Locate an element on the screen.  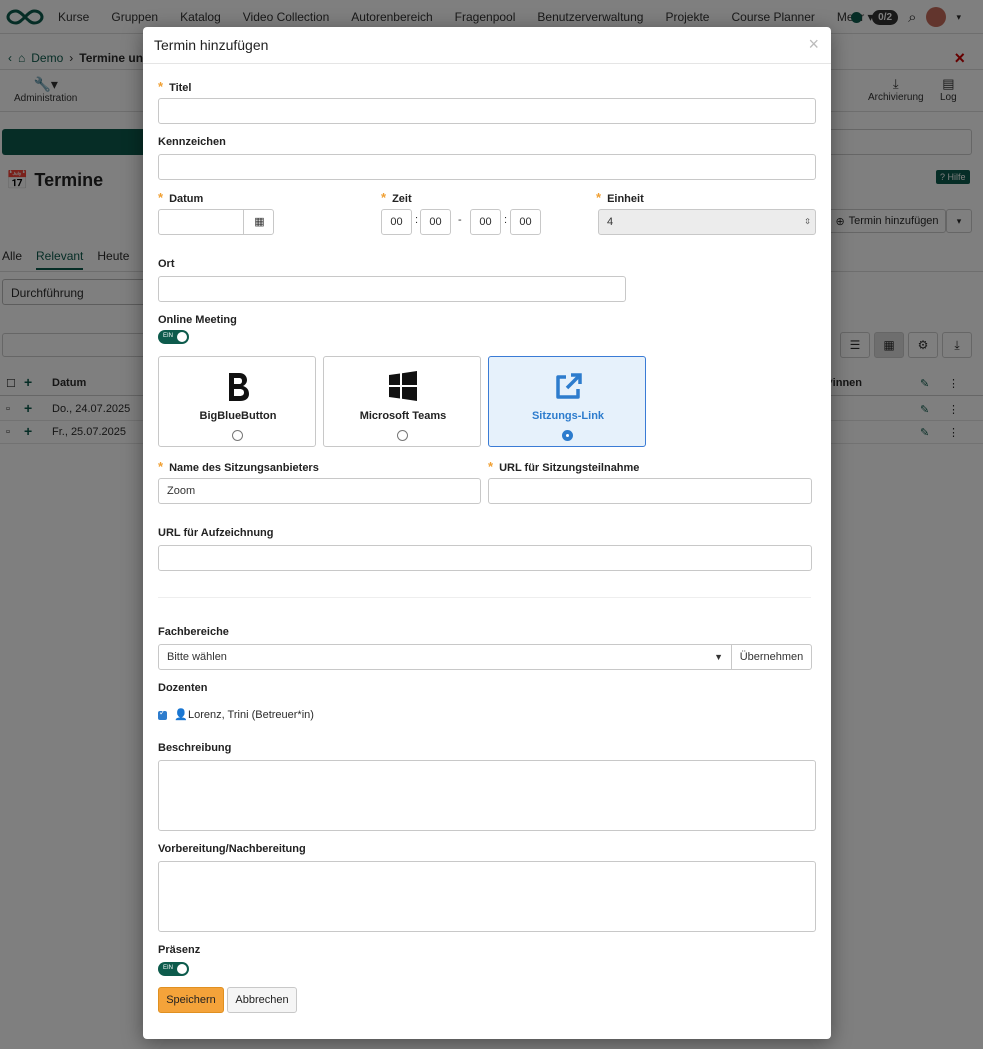
provider-name: Microsoft Teams is located at coordinates (403, 416).